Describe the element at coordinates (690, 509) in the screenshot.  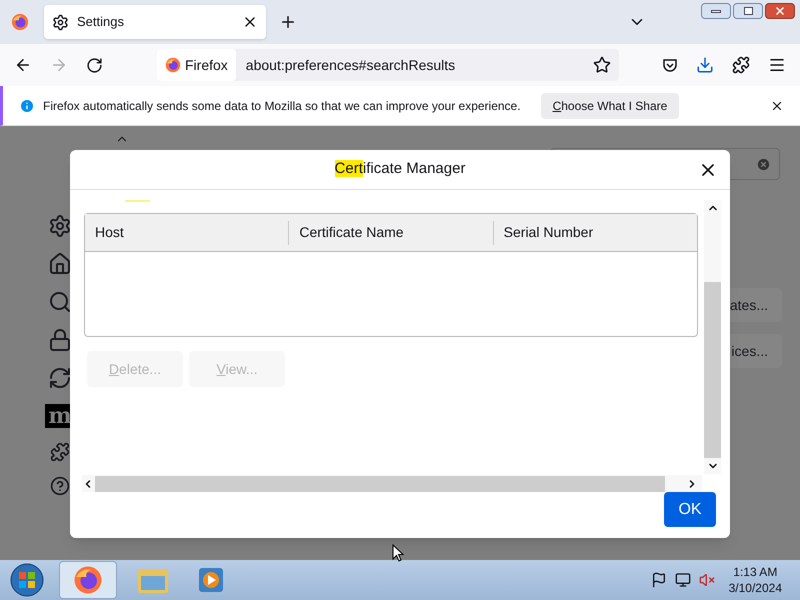
I see `ok-button: OK` at that location.